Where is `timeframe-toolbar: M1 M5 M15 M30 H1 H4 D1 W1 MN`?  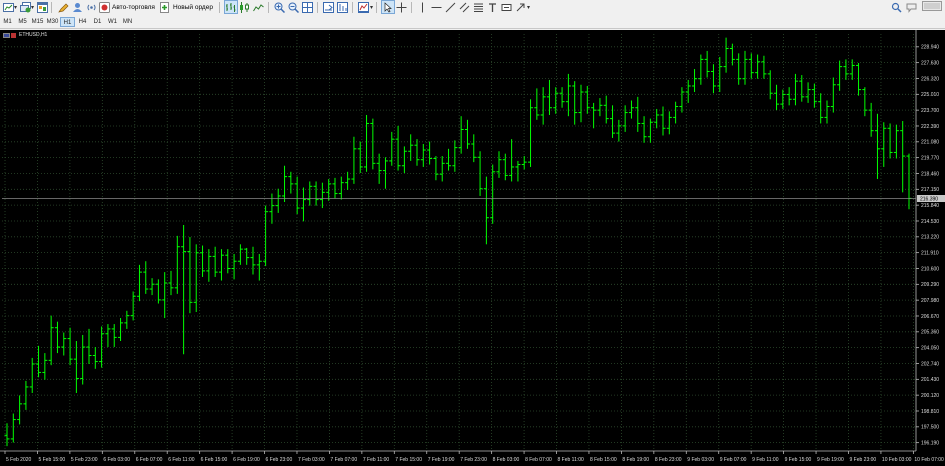 timeframe-toolbar: M1 M5 M15 M30 H1 H4 D1 W1 MN is located at coordinates (472, 22).